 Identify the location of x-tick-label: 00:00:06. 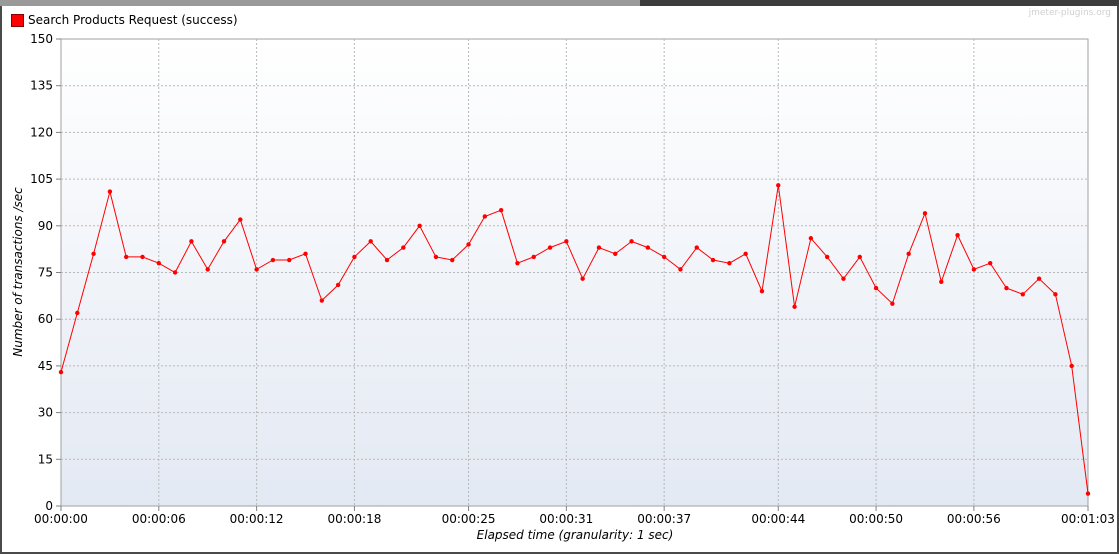
(159, 519).